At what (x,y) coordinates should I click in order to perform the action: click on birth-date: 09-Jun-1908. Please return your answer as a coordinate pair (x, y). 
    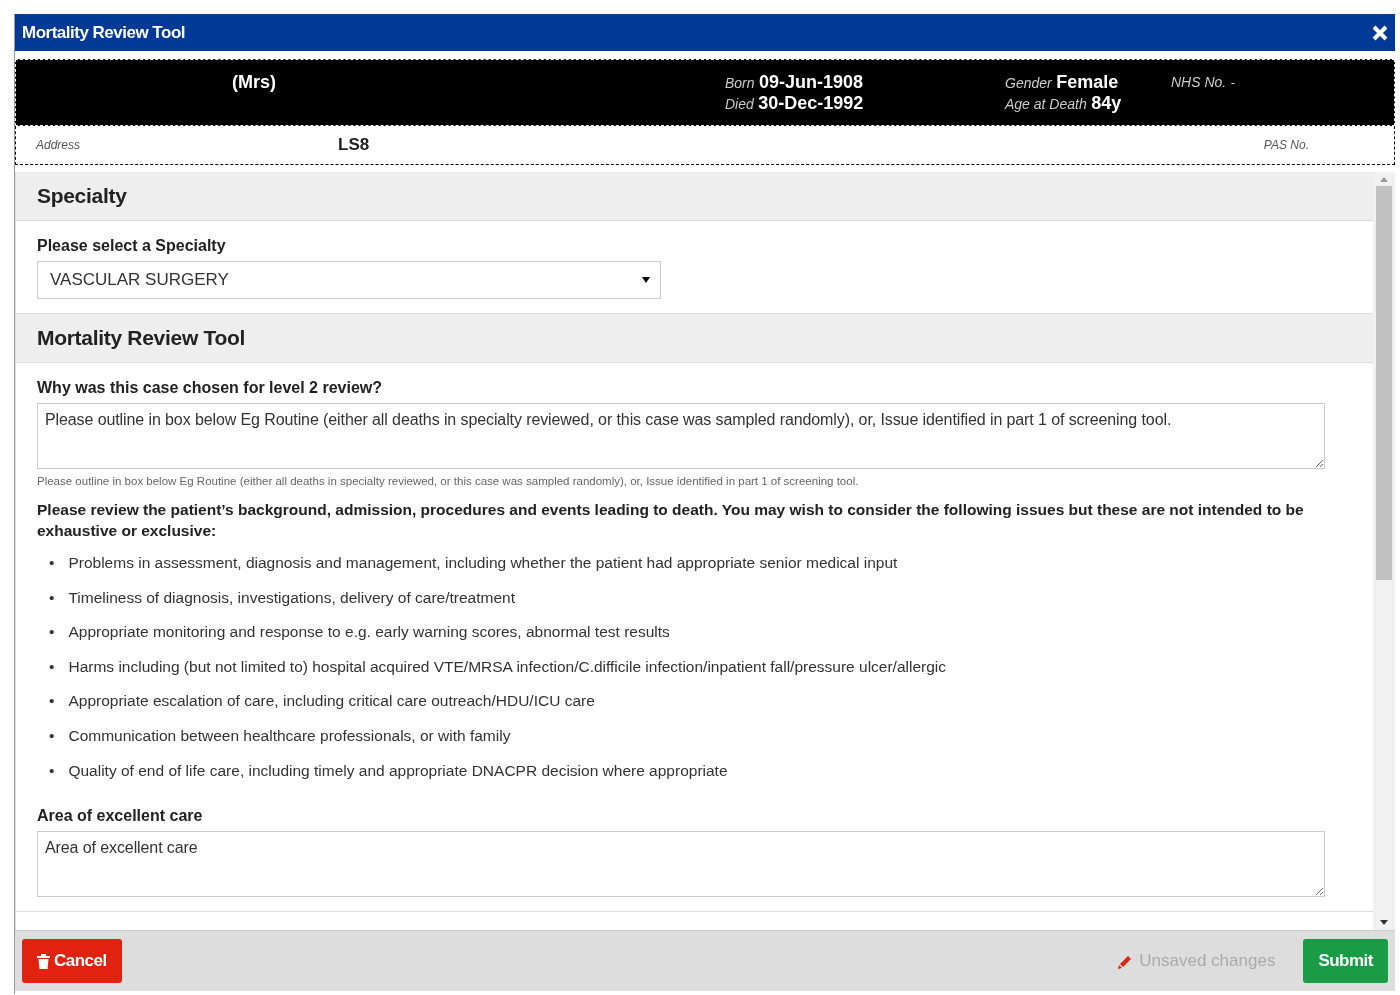
    Looking at the image, I should click on (811, 82).